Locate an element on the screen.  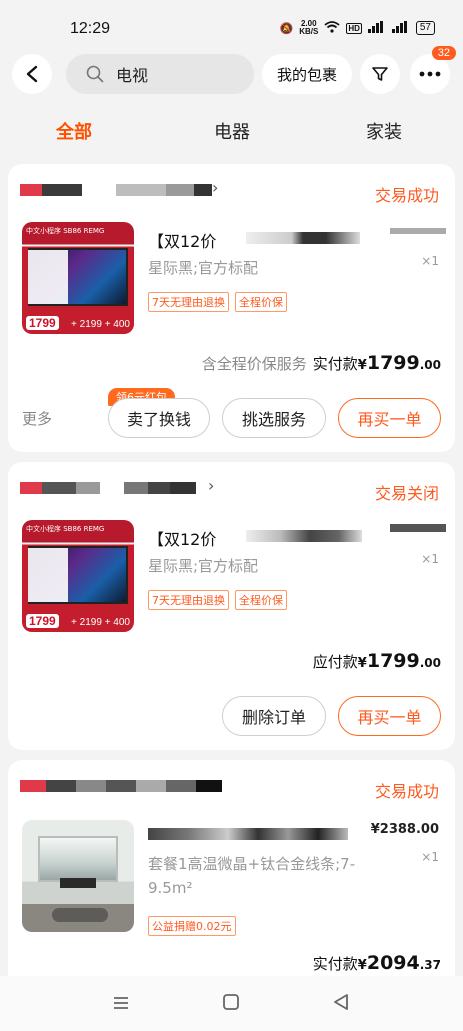
filter-button is located at coordinates (380, 74).